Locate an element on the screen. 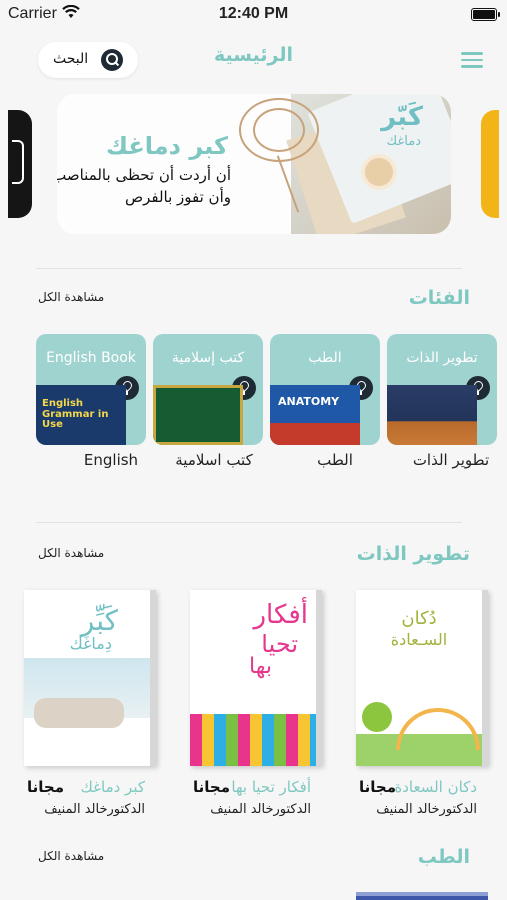  cover-title: كَبِّر is located at coordinates (99, 620).